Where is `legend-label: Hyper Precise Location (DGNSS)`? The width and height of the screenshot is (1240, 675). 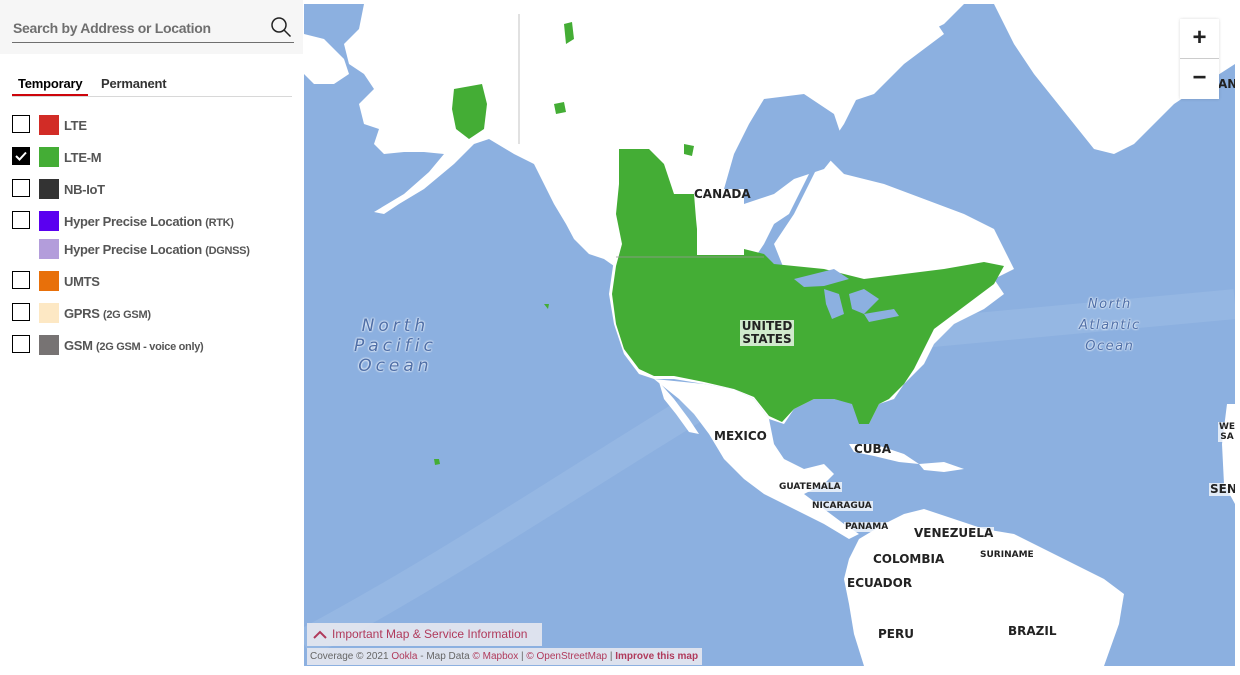
legend-label: Hyper Precise Location (DGNSS) is located at coordinates (157, 249).